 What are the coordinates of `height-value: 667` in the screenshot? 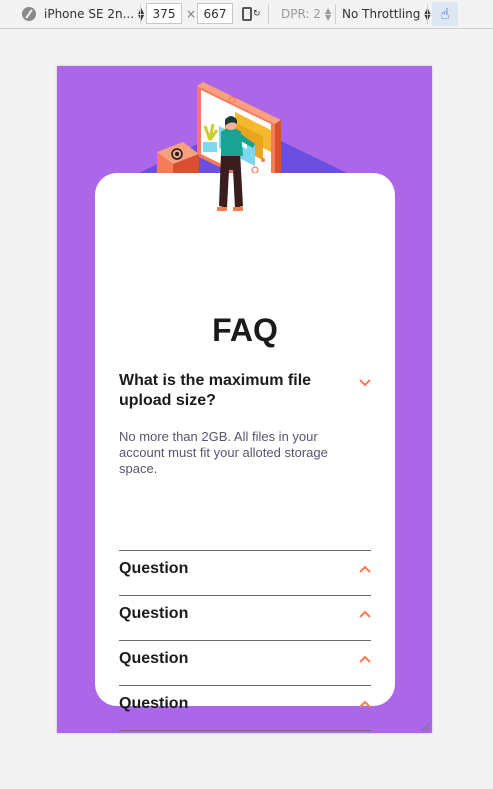 It's located at (215, 13).